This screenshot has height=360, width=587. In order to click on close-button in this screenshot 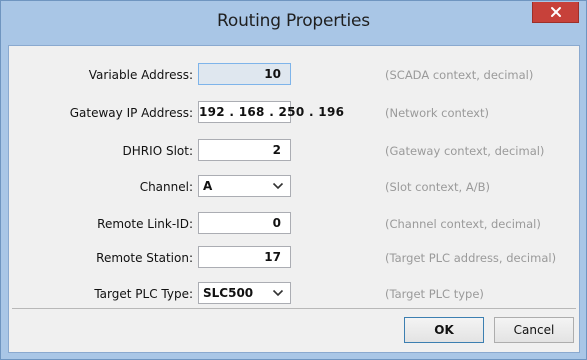, I will do `click(555, 12)`.